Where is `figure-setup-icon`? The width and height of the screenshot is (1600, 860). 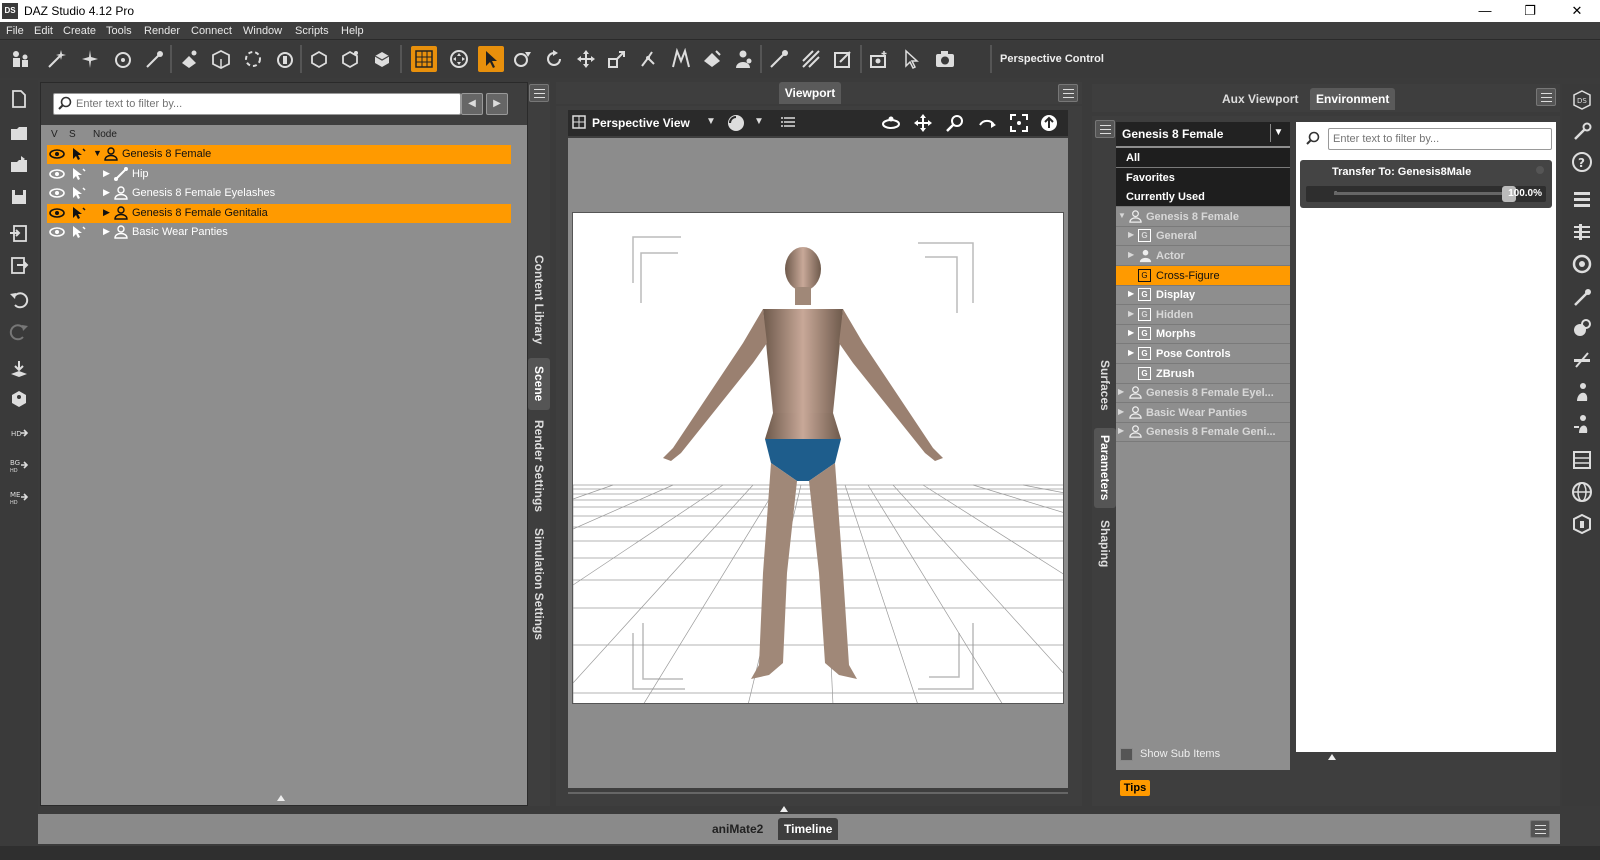
figure-setup-icon is located at coordinates (1582, 424).